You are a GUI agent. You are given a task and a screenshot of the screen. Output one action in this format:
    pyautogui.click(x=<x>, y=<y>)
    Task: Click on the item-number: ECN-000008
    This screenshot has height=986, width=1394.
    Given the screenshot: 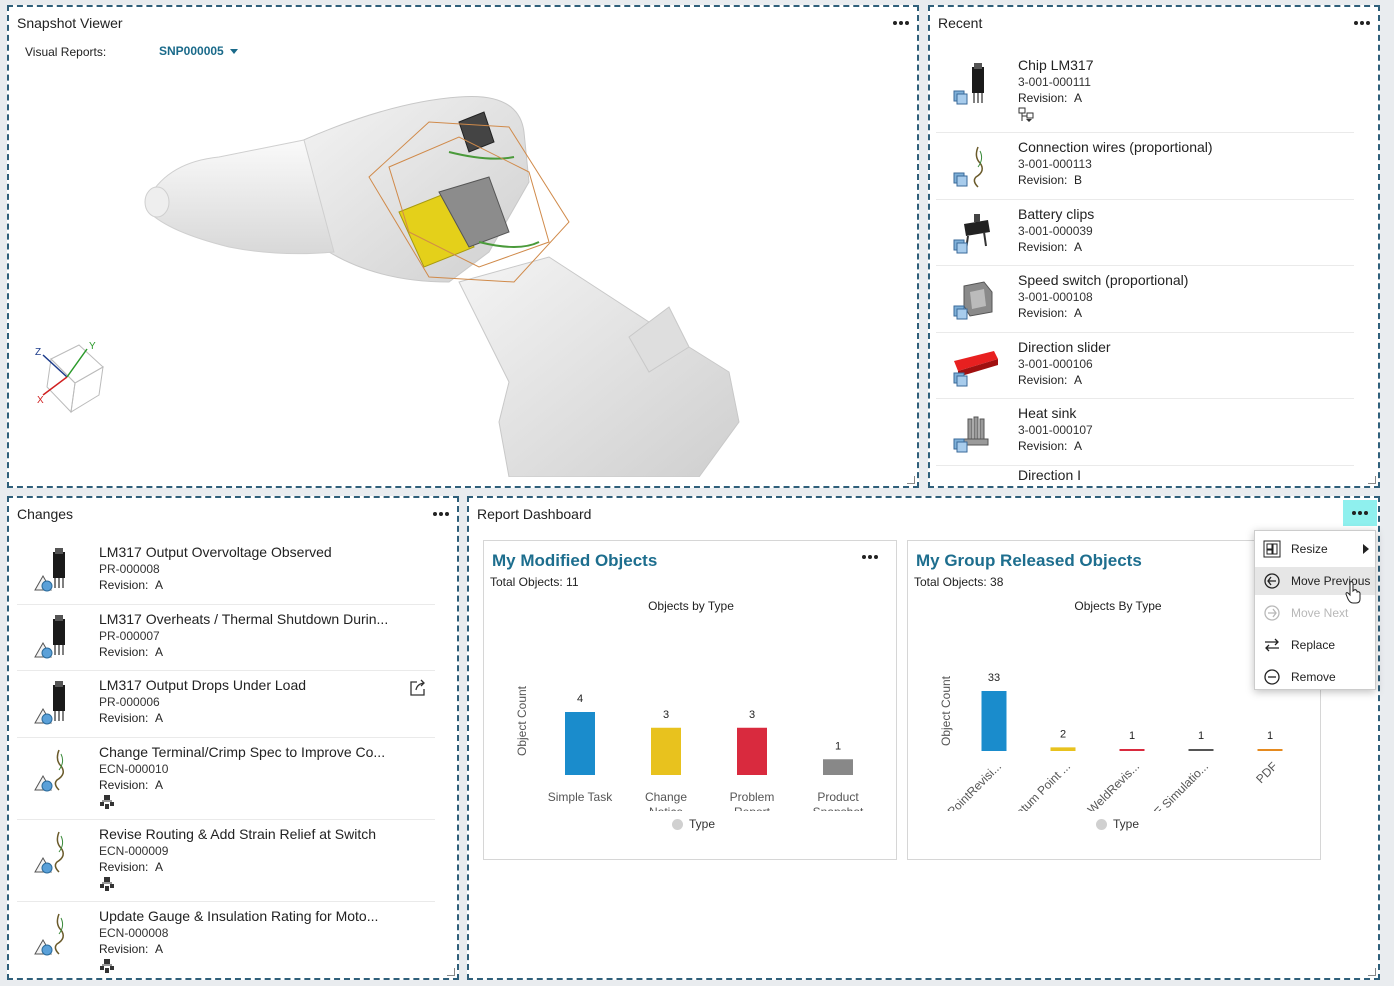 What is the action you would take?
    pyautogui.click(x=134, y=932)
    